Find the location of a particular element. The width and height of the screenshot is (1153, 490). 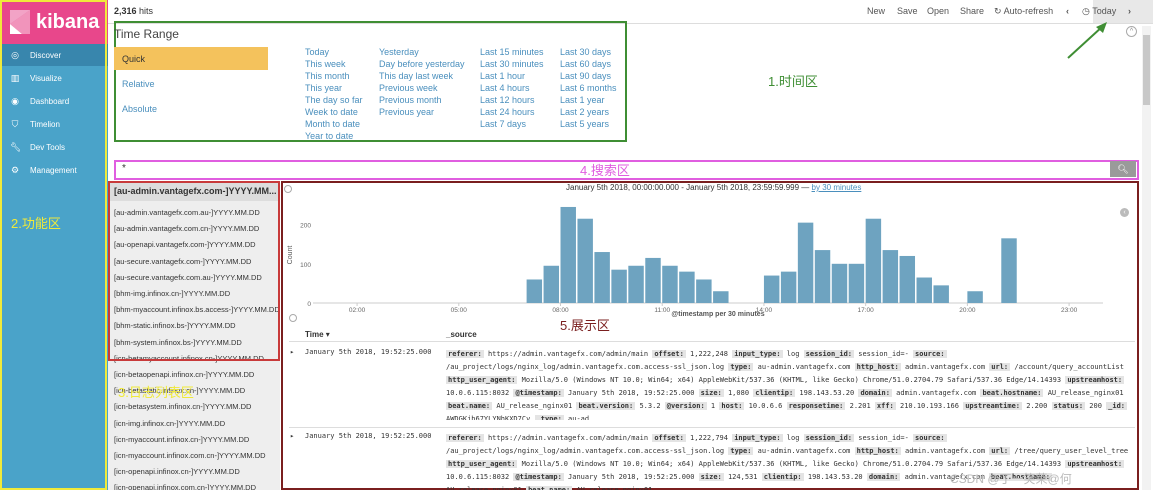

share-button: Share is located at coordinates (972, 11).